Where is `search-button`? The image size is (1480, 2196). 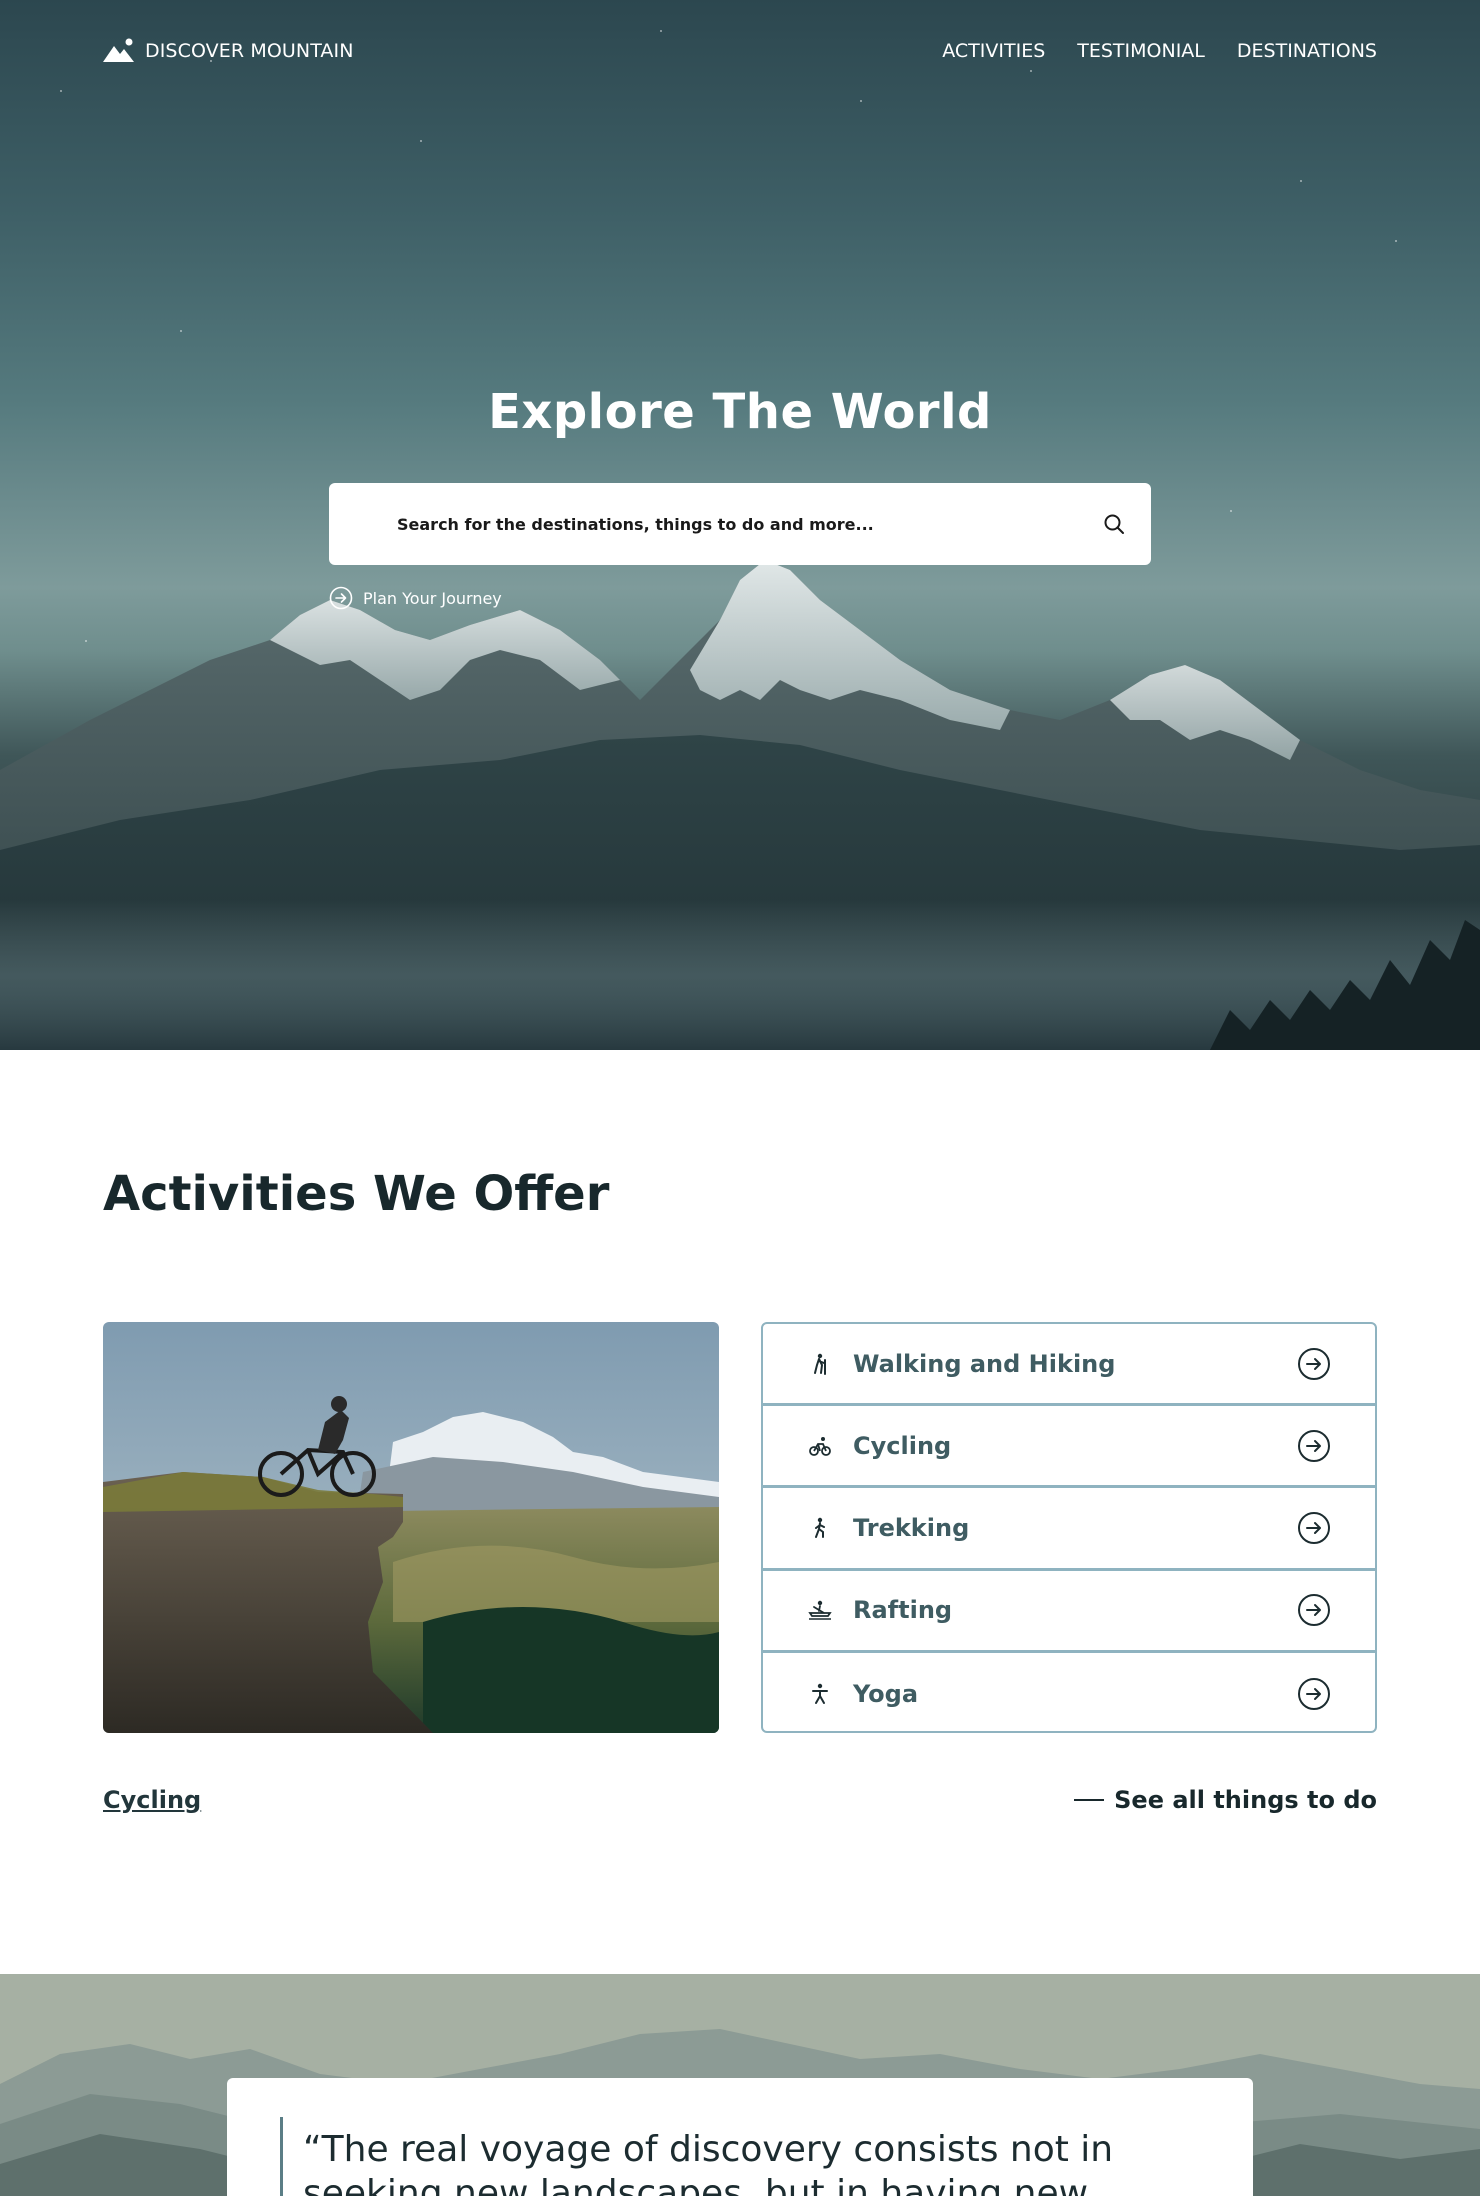 search-button is located at coordinates (1114, 524).